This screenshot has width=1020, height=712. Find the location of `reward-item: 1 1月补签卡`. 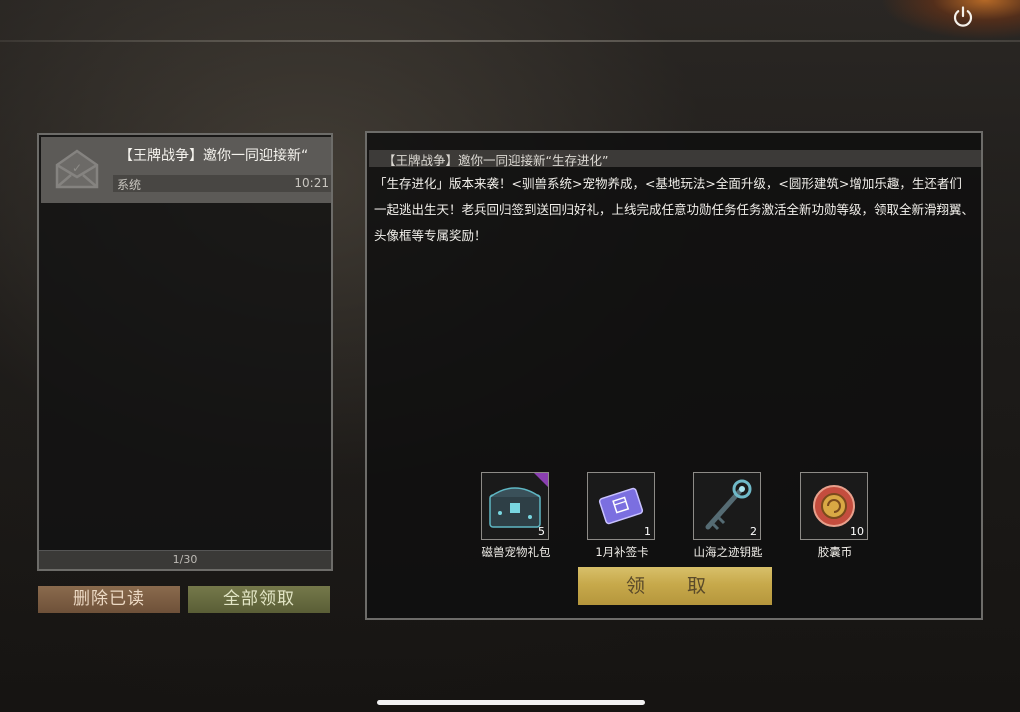

reward-item: 1 1月补签卡 is located at coordinates (622, 516).